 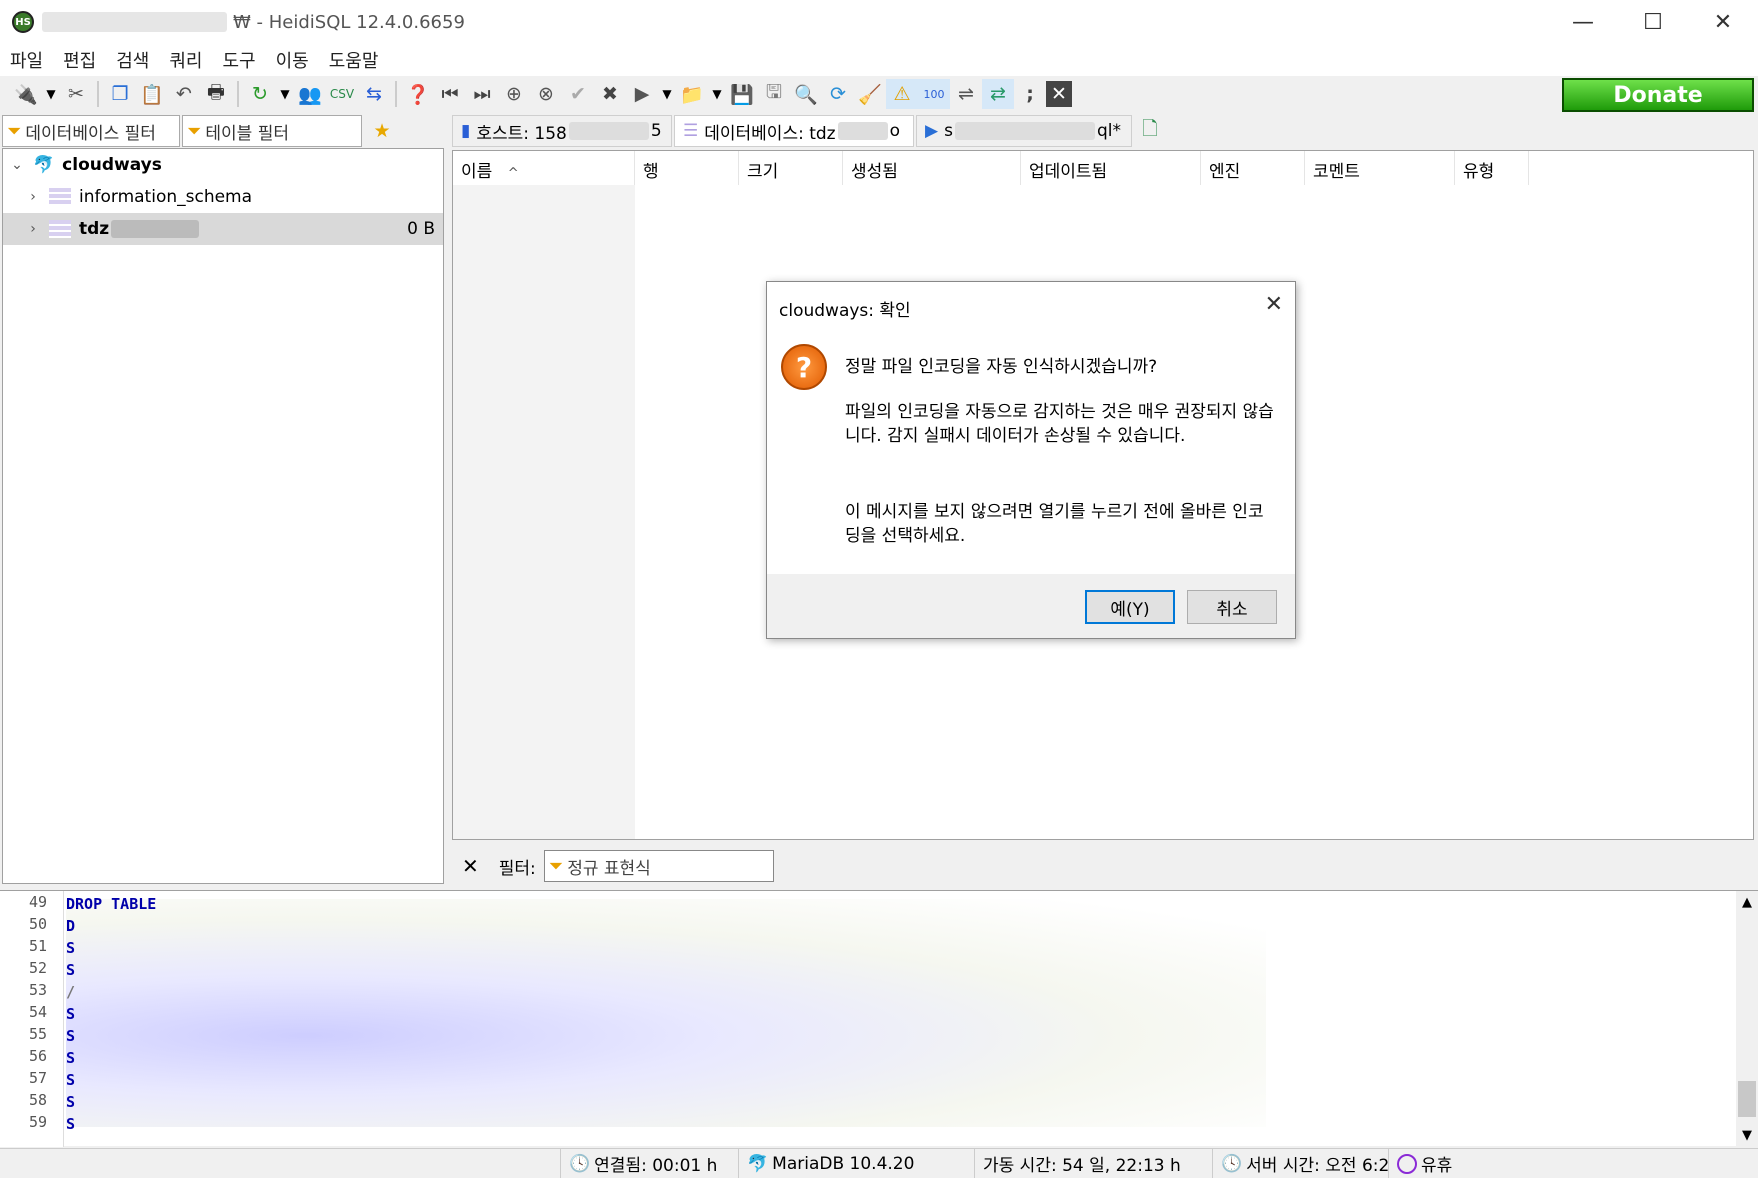 I want to click on close-tab-icon: ✕, so click(x=1059, y=94).